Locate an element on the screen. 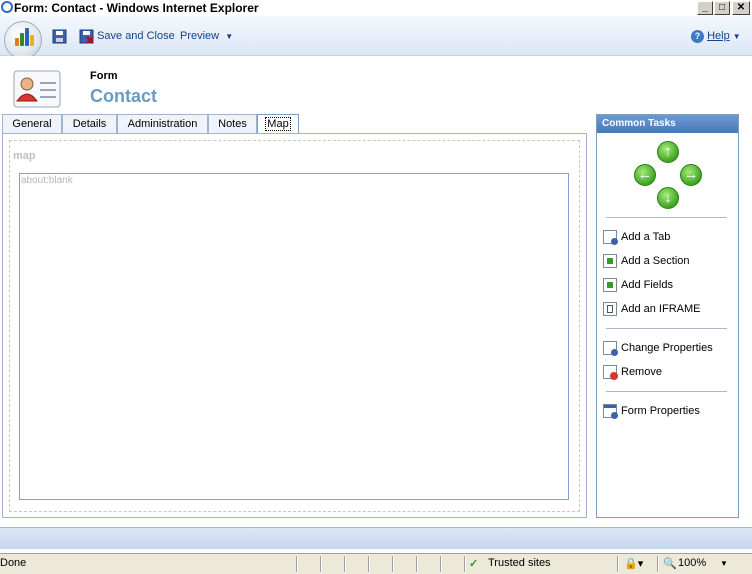 This screenshot has height=574, width=752. add-iframe-icon is located at coordinates (610, 309).